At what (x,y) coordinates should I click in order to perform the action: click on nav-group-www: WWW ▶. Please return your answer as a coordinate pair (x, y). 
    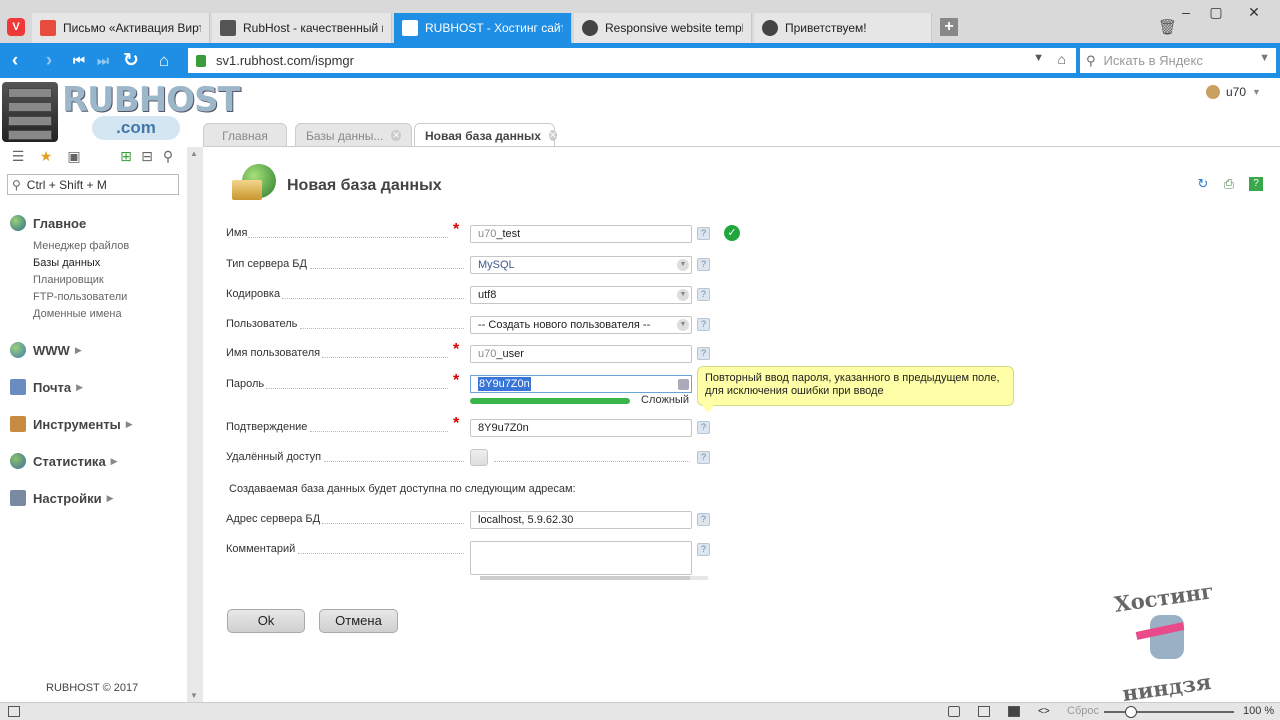
    Looking at the image, I should click on (97, 350).